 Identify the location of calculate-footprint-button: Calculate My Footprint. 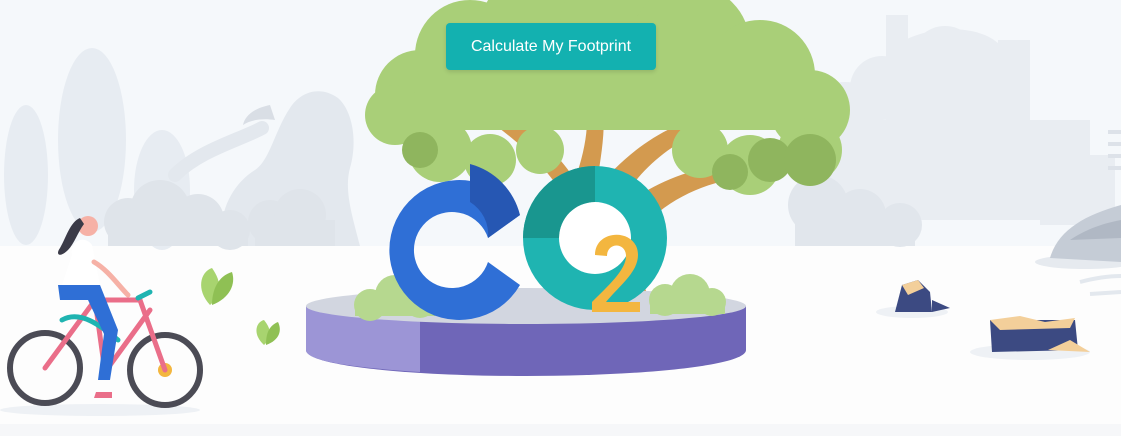
(551, 46).